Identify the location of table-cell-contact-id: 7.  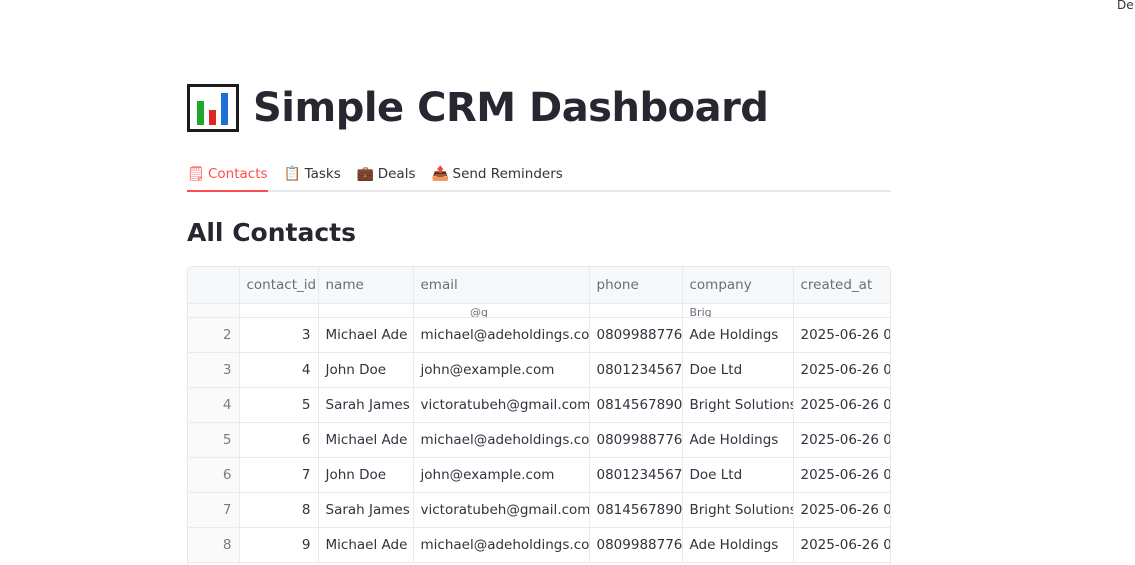
(279, 475).